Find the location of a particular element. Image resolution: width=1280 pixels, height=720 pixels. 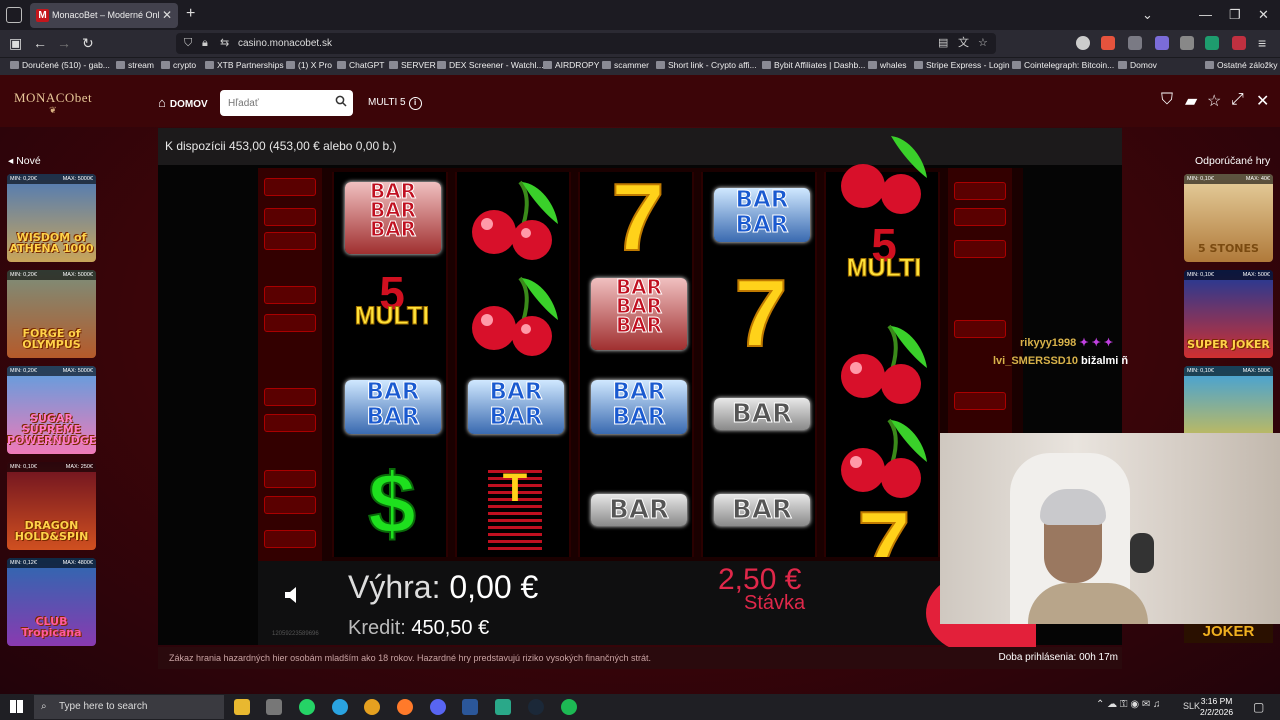

tab-list-icon is located at coordinates (14, 15).